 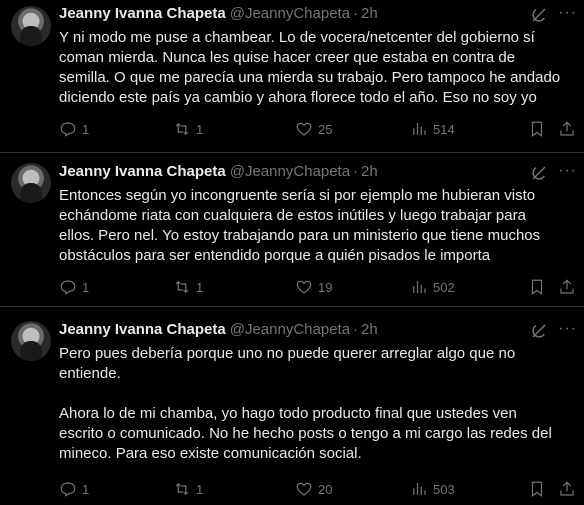 I want to click on like-count: 20, so click(x=325, y=489).